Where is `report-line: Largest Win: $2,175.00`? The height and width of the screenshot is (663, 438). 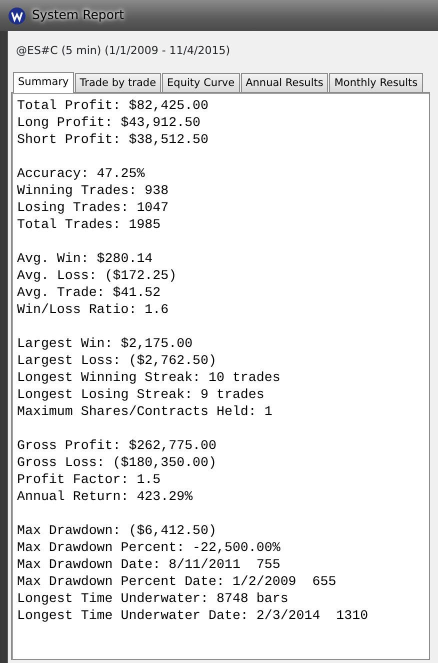
report-line: Largest Win: $2,175.00 is located at coordinates (105, 343).